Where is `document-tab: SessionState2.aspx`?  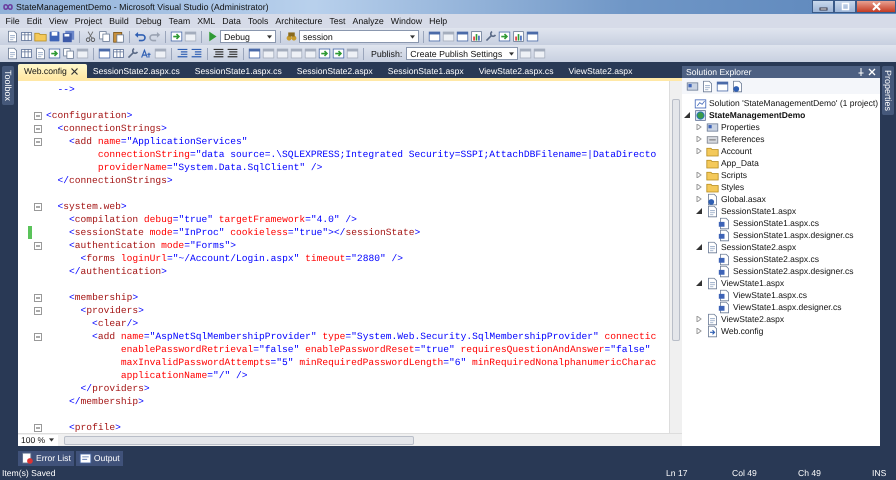
document-tab: SessionState2.aspx is located at coordinates (336, 71).